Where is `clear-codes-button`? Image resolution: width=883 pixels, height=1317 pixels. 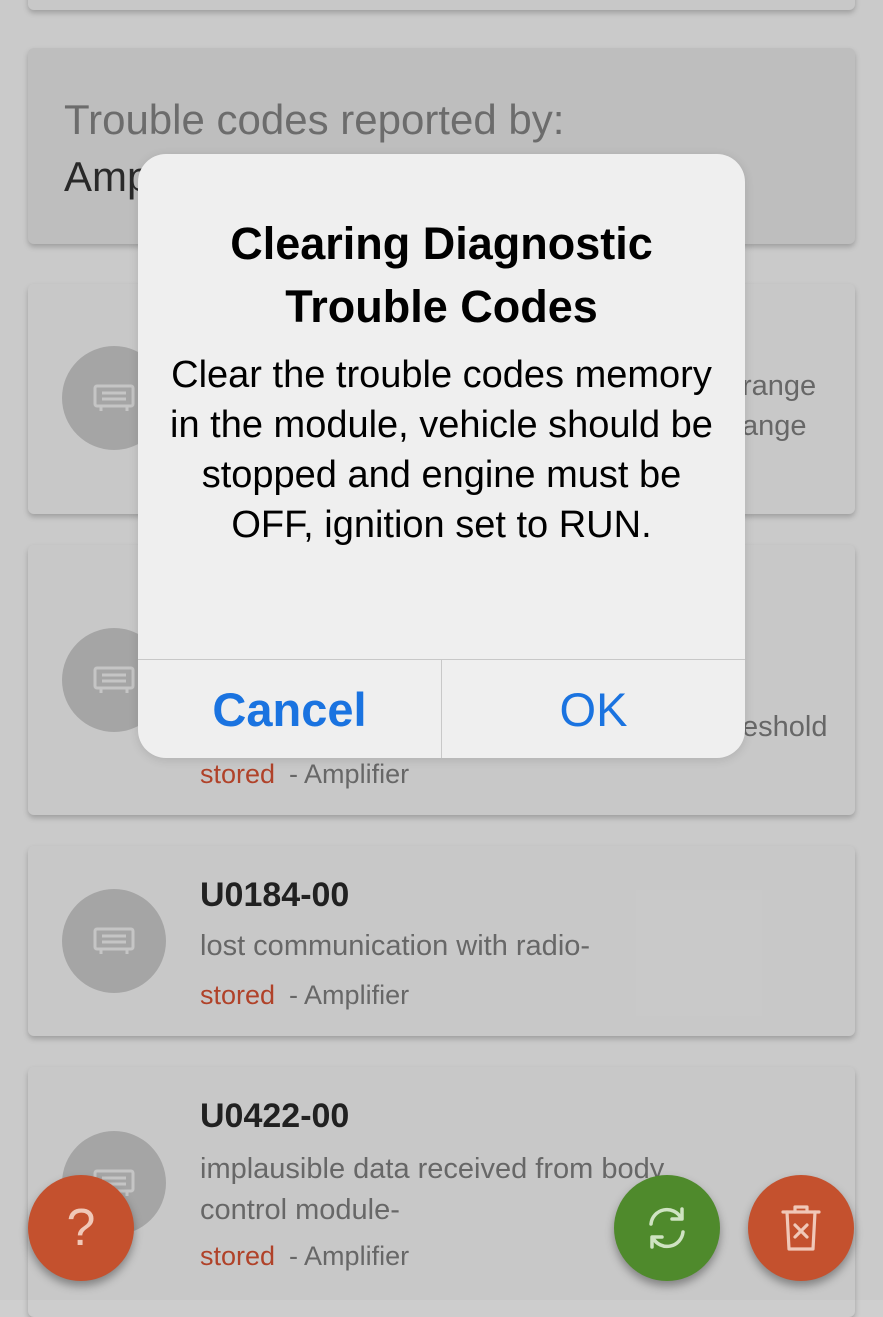
clear-codes-button is located at coordinates (801, 1228).